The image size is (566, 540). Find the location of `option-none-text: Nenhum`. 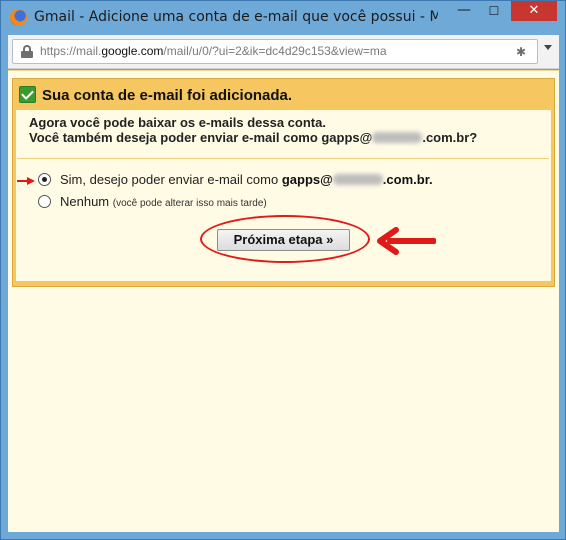

option-none-text: Nenhum is located at coordinates (85, 201).